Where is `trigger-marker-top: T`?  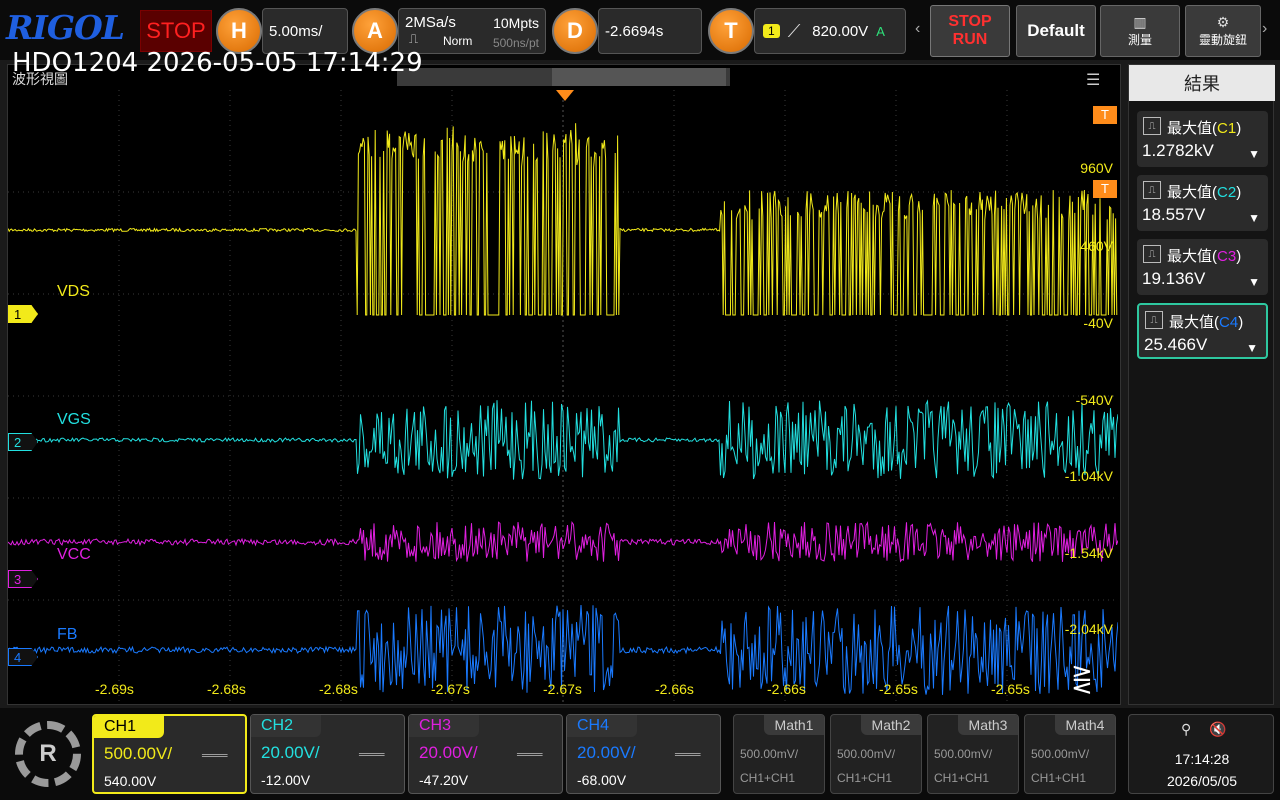 trigger-marker-top: T is located at coordinates (1105, 115).